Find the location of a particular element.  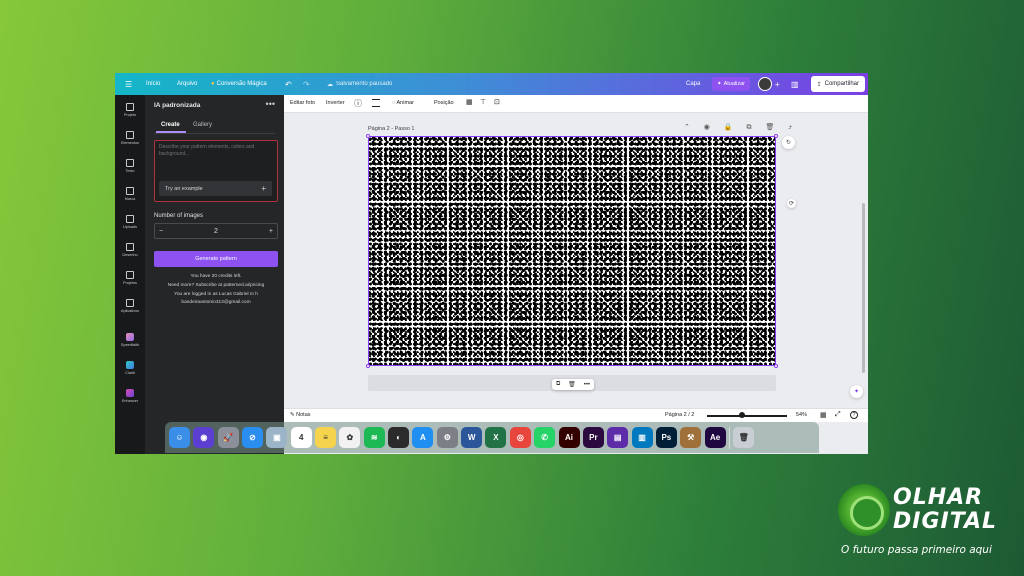

dock-davinci-icon: ◐ is located at coordinates (399, 437).